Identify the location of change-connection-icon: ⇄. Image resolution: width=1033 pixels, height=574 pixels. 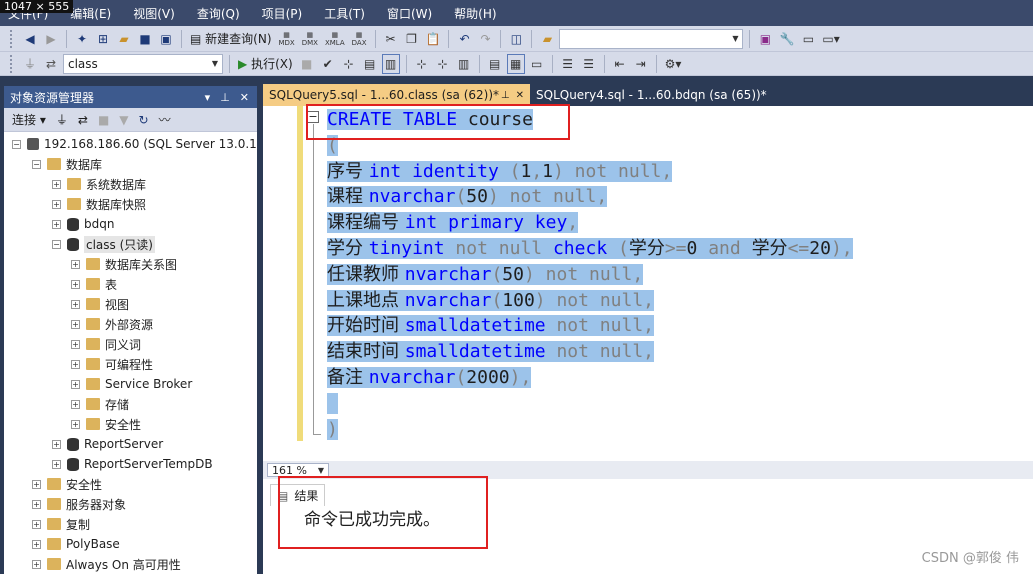
(51, 64).